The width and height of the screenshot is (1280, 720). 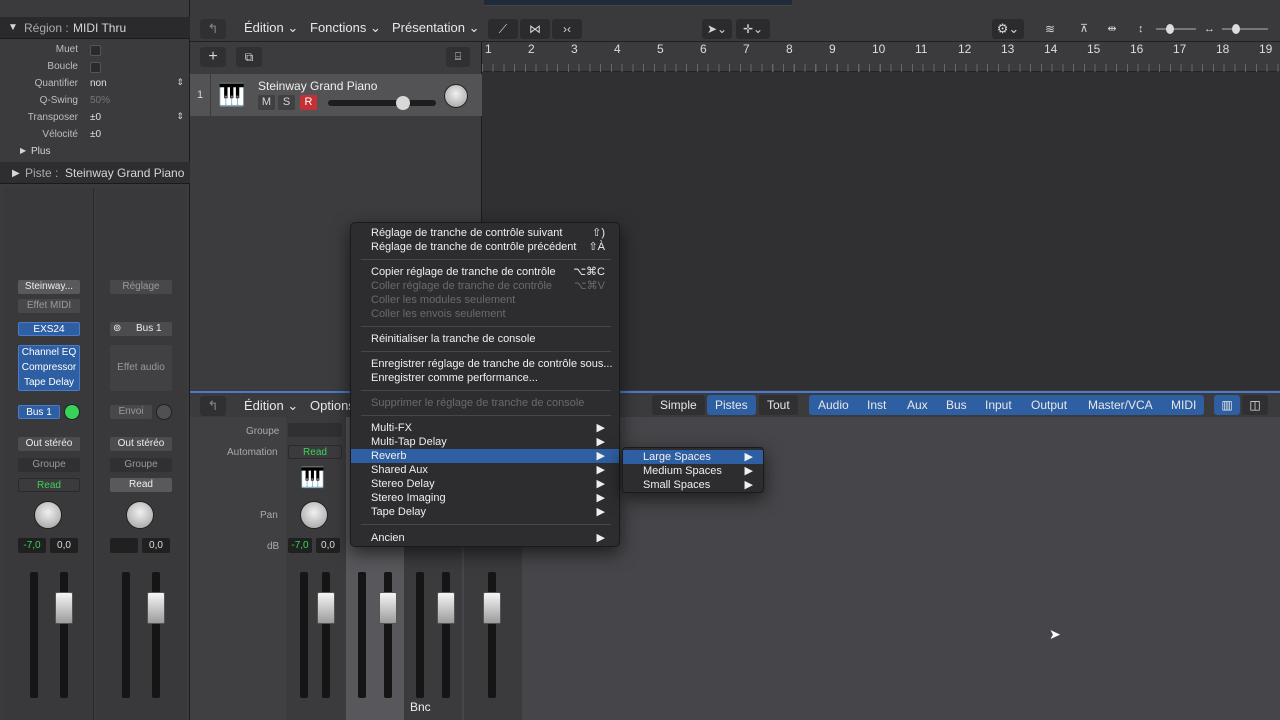 I want to click on filter-master-vca: Master/VCA, so click(x=1120, y=405).